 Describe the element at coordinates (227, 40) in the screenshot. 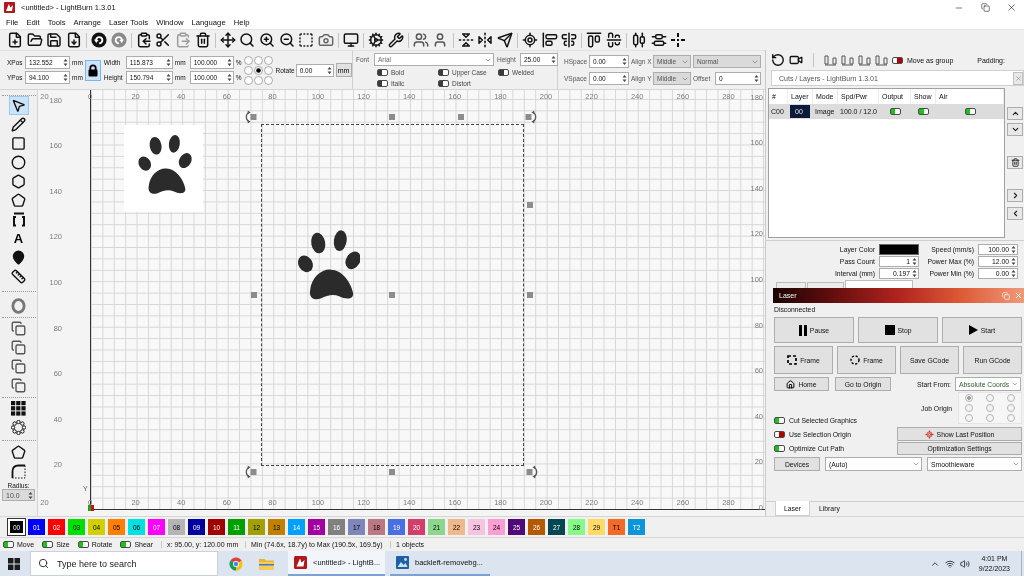

I see `move-icon` at that location.